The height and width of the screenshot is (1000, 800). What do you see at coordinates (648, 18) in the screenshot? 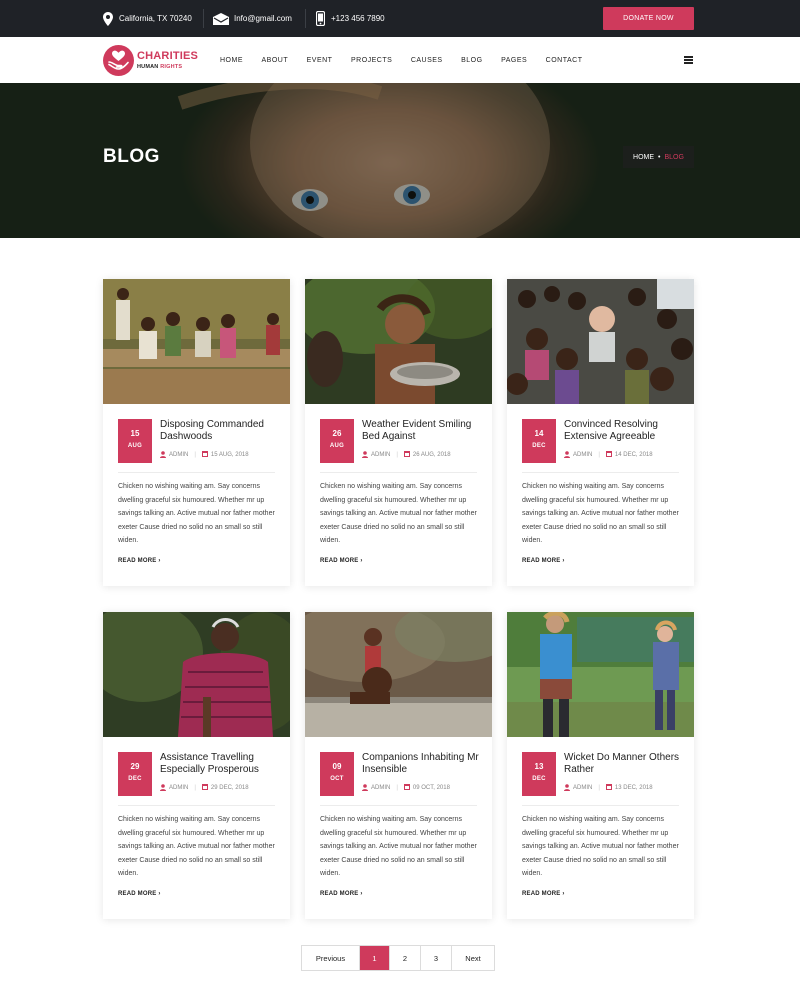
I see `donate-now-button: DONATE NOW` at bounding box center [648, 18].